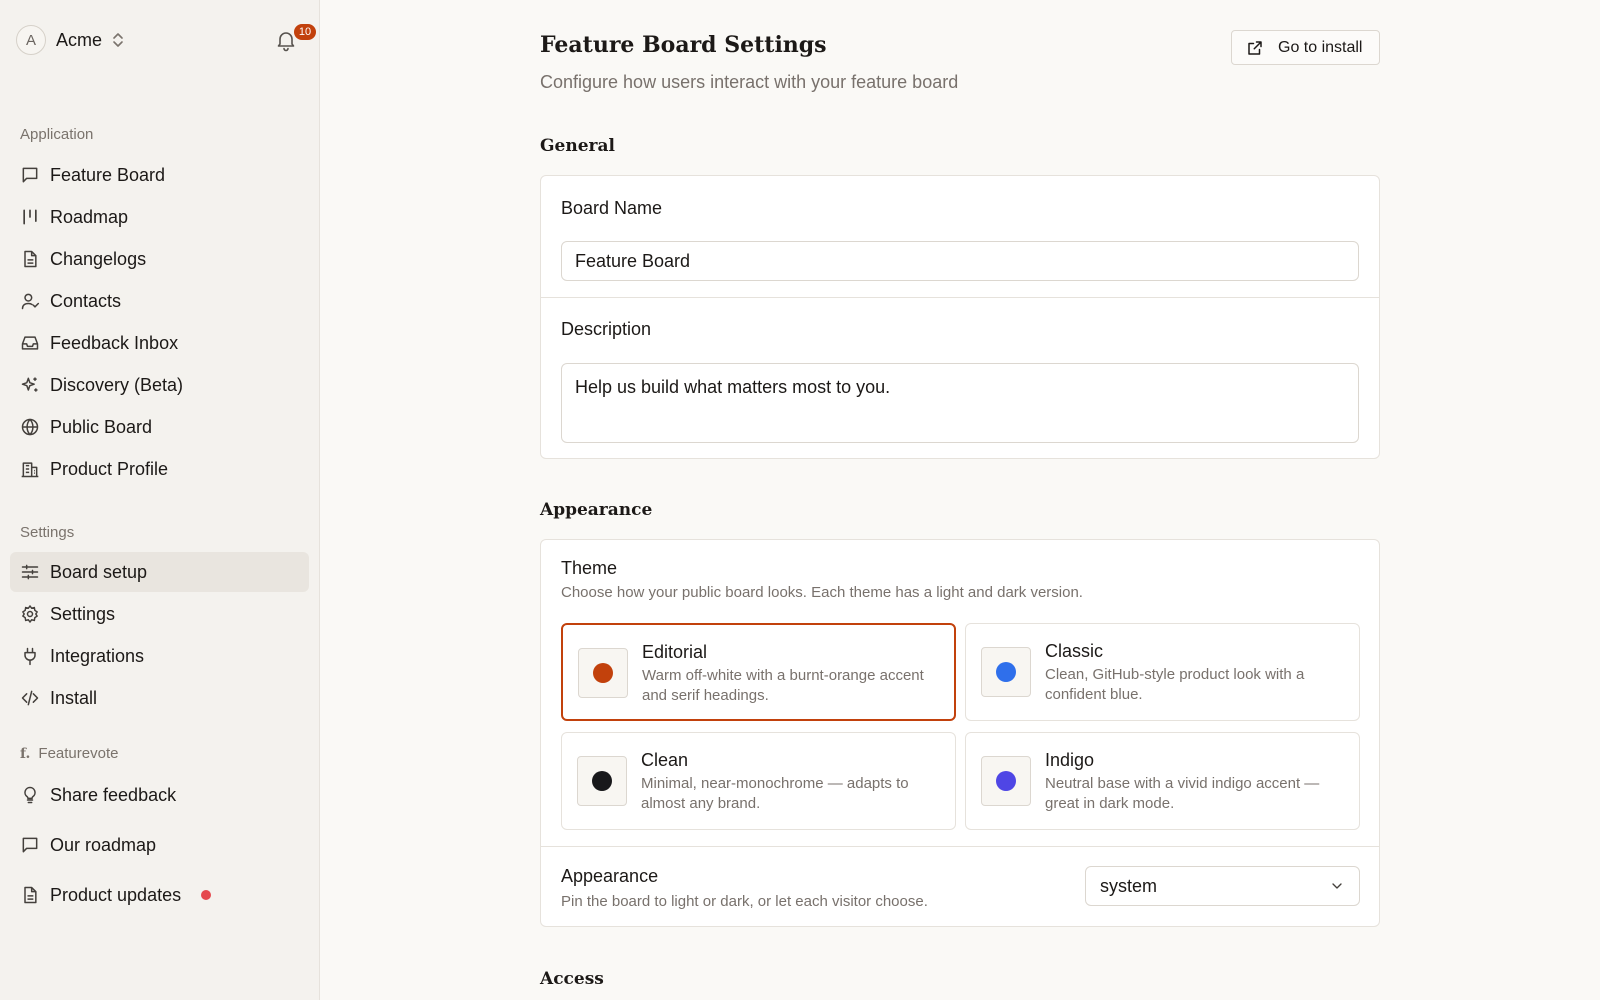  I want to click on sidebar-item-label: Product Profile, so click(109, 468).